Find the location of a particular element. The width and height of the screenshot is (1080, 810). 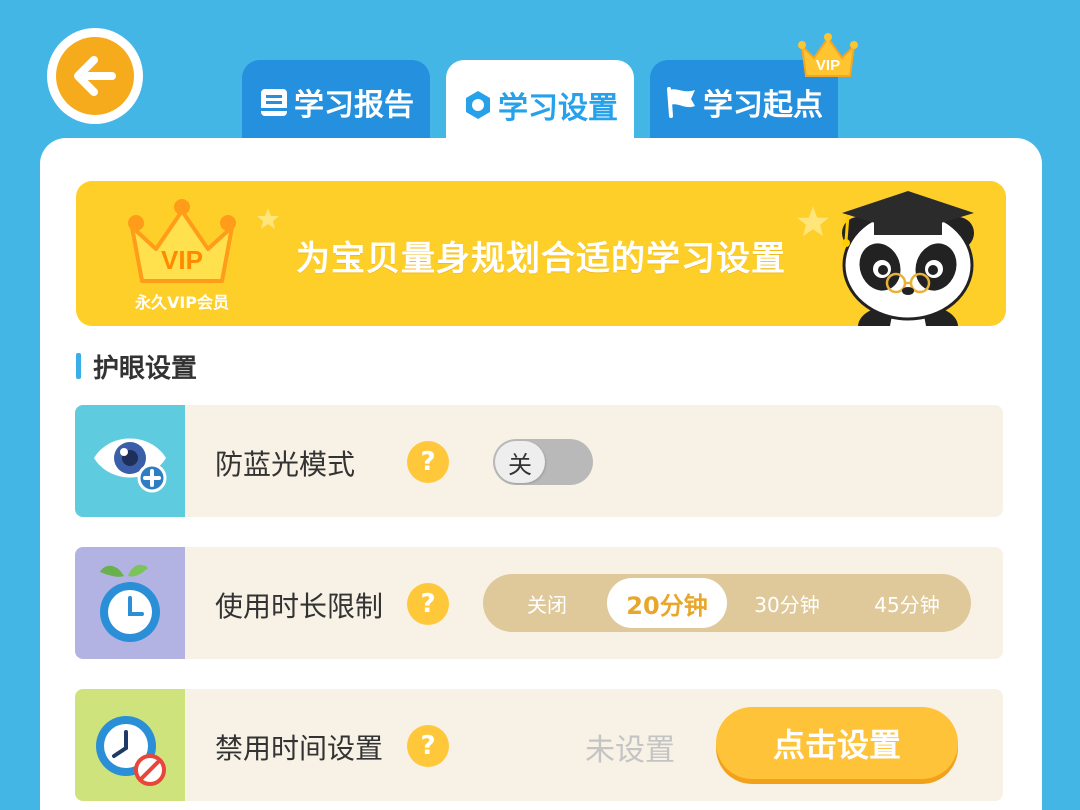

tab-label: 学习设置 is located at coordinates (558, 108).